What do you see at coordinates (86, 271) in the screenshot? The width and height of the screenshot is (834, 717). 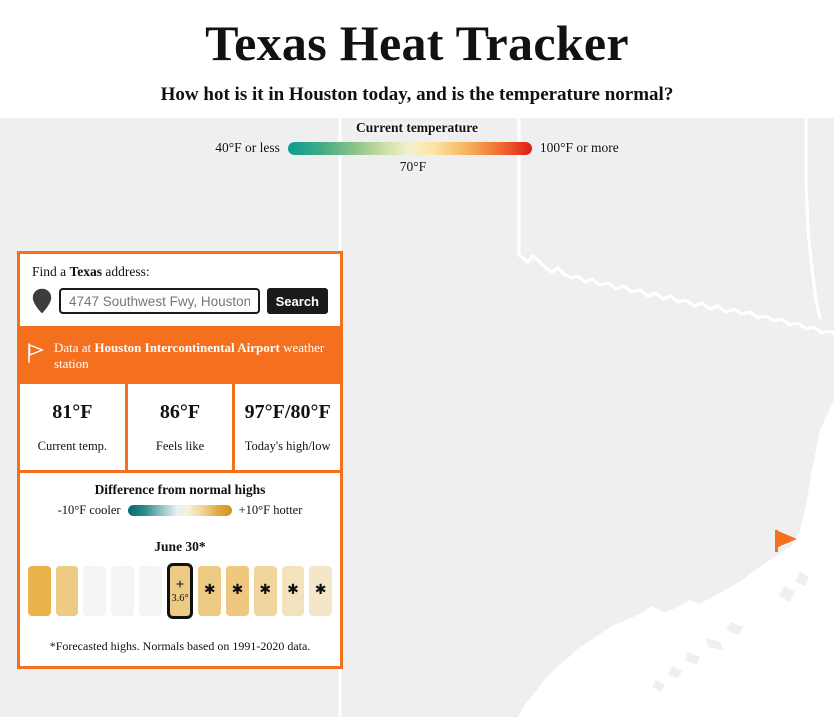 I see `search-label-state: Texas` at bounding box center [86, 271].